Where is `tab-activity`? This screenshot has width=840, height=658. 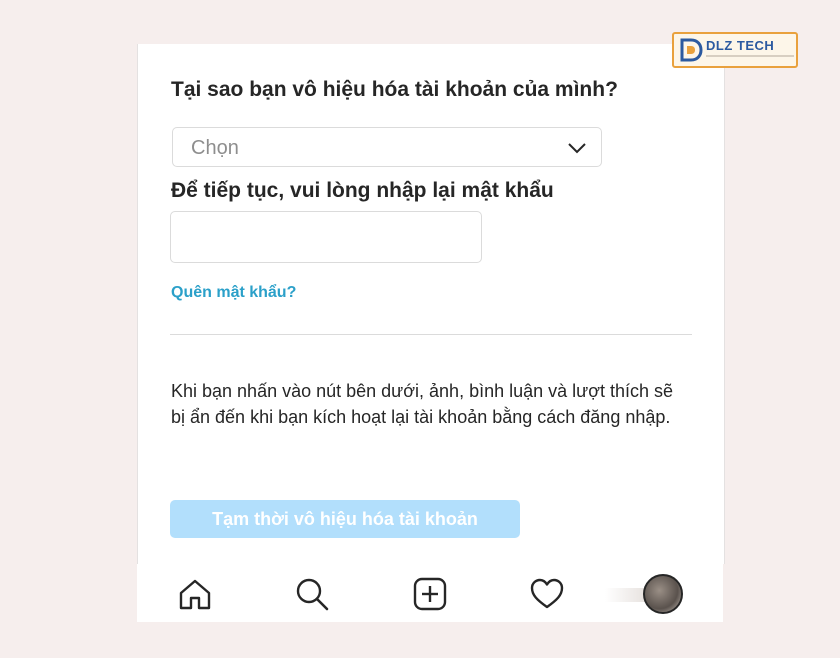
tab-activity is located at coordinates (547, 594).